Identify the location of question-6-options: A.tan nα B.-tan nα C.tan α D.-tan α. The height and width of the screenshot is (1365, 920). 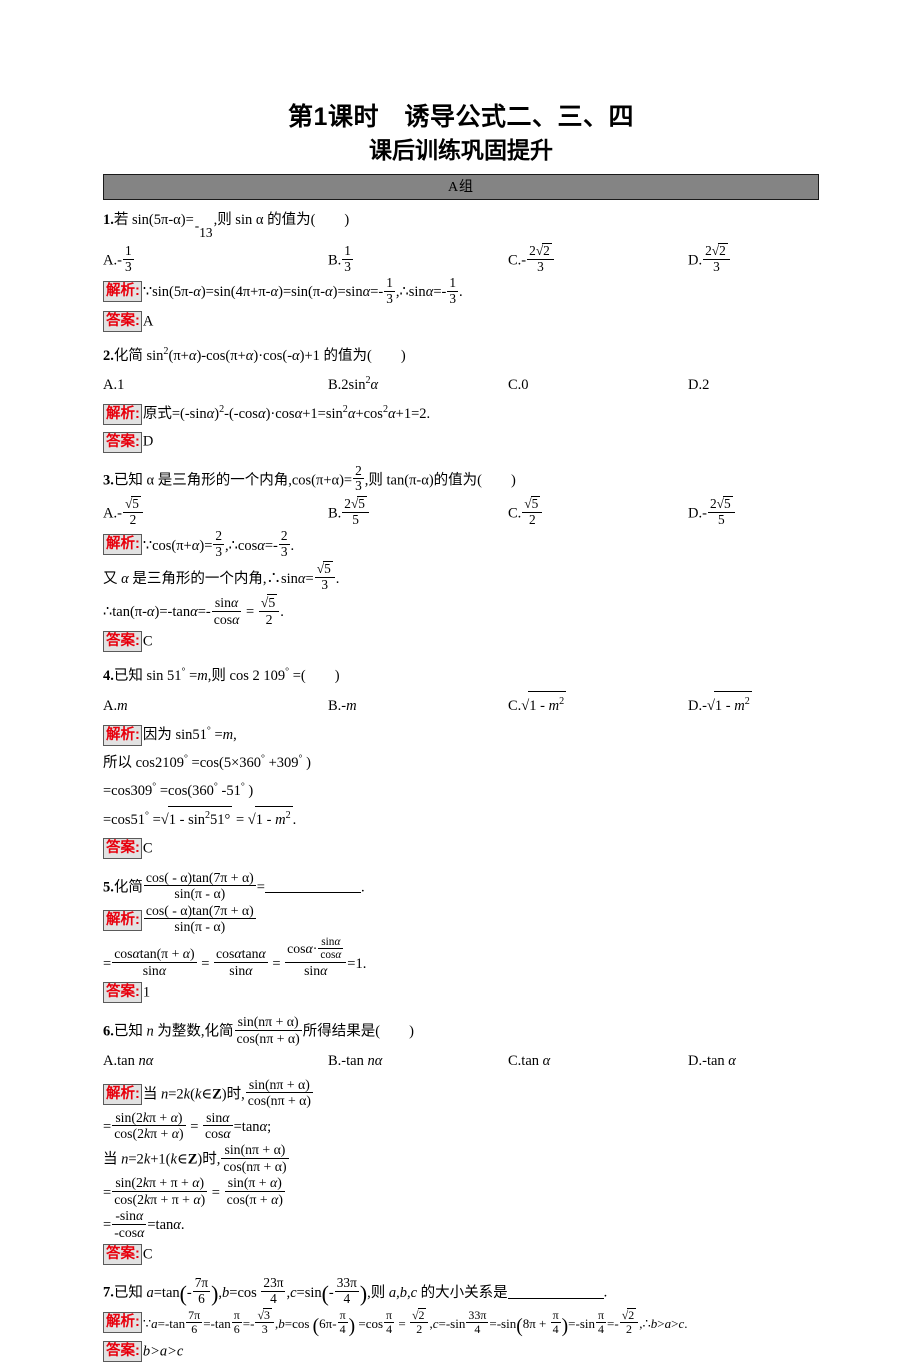
(461, 1062).